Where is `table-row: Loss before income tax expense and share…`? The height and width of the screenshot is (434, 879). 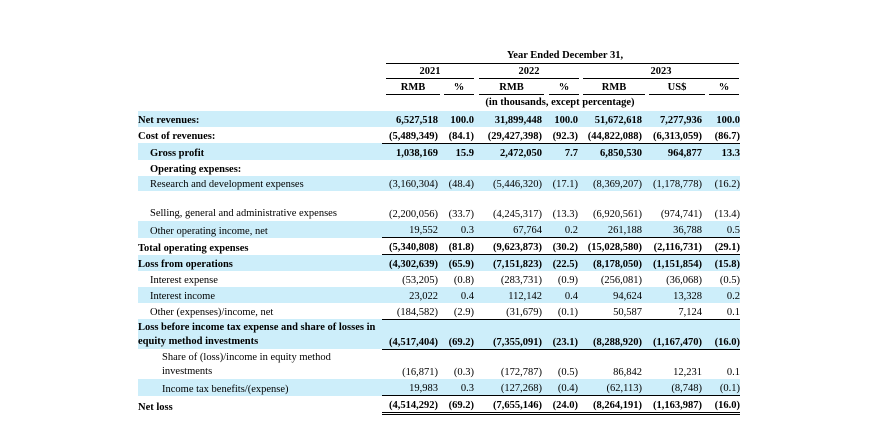 table-row: Loss before income tax expense and share… is located at coordinates (439, 334).